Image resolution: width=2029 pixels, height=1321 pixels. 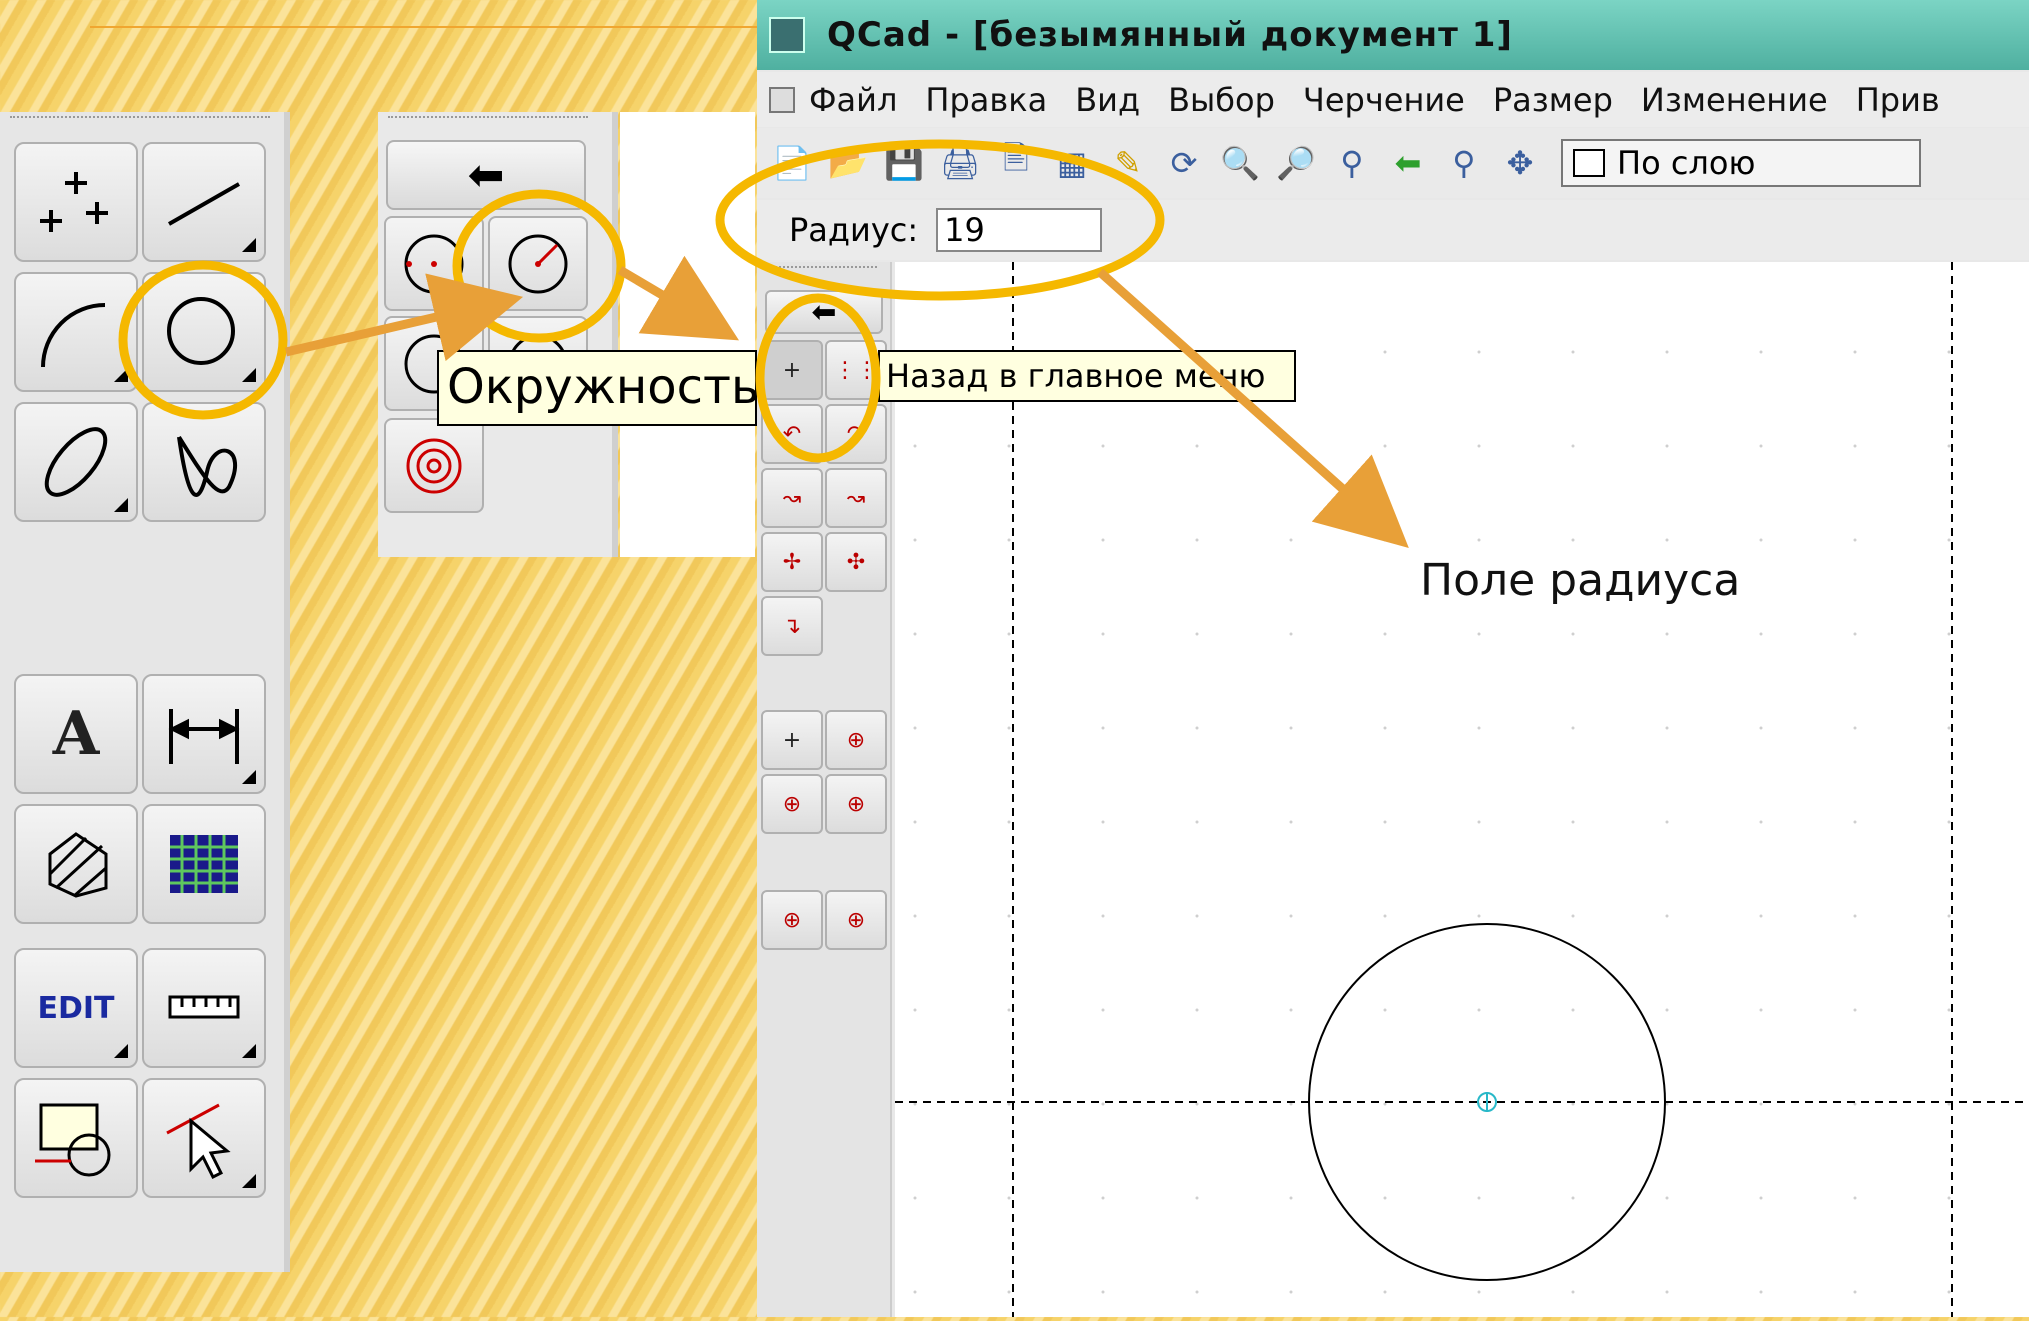 What do you see at coordinates (434, 263) in the screenshot?
I see `circle-center-point-button` at bounding box center [434, 263].